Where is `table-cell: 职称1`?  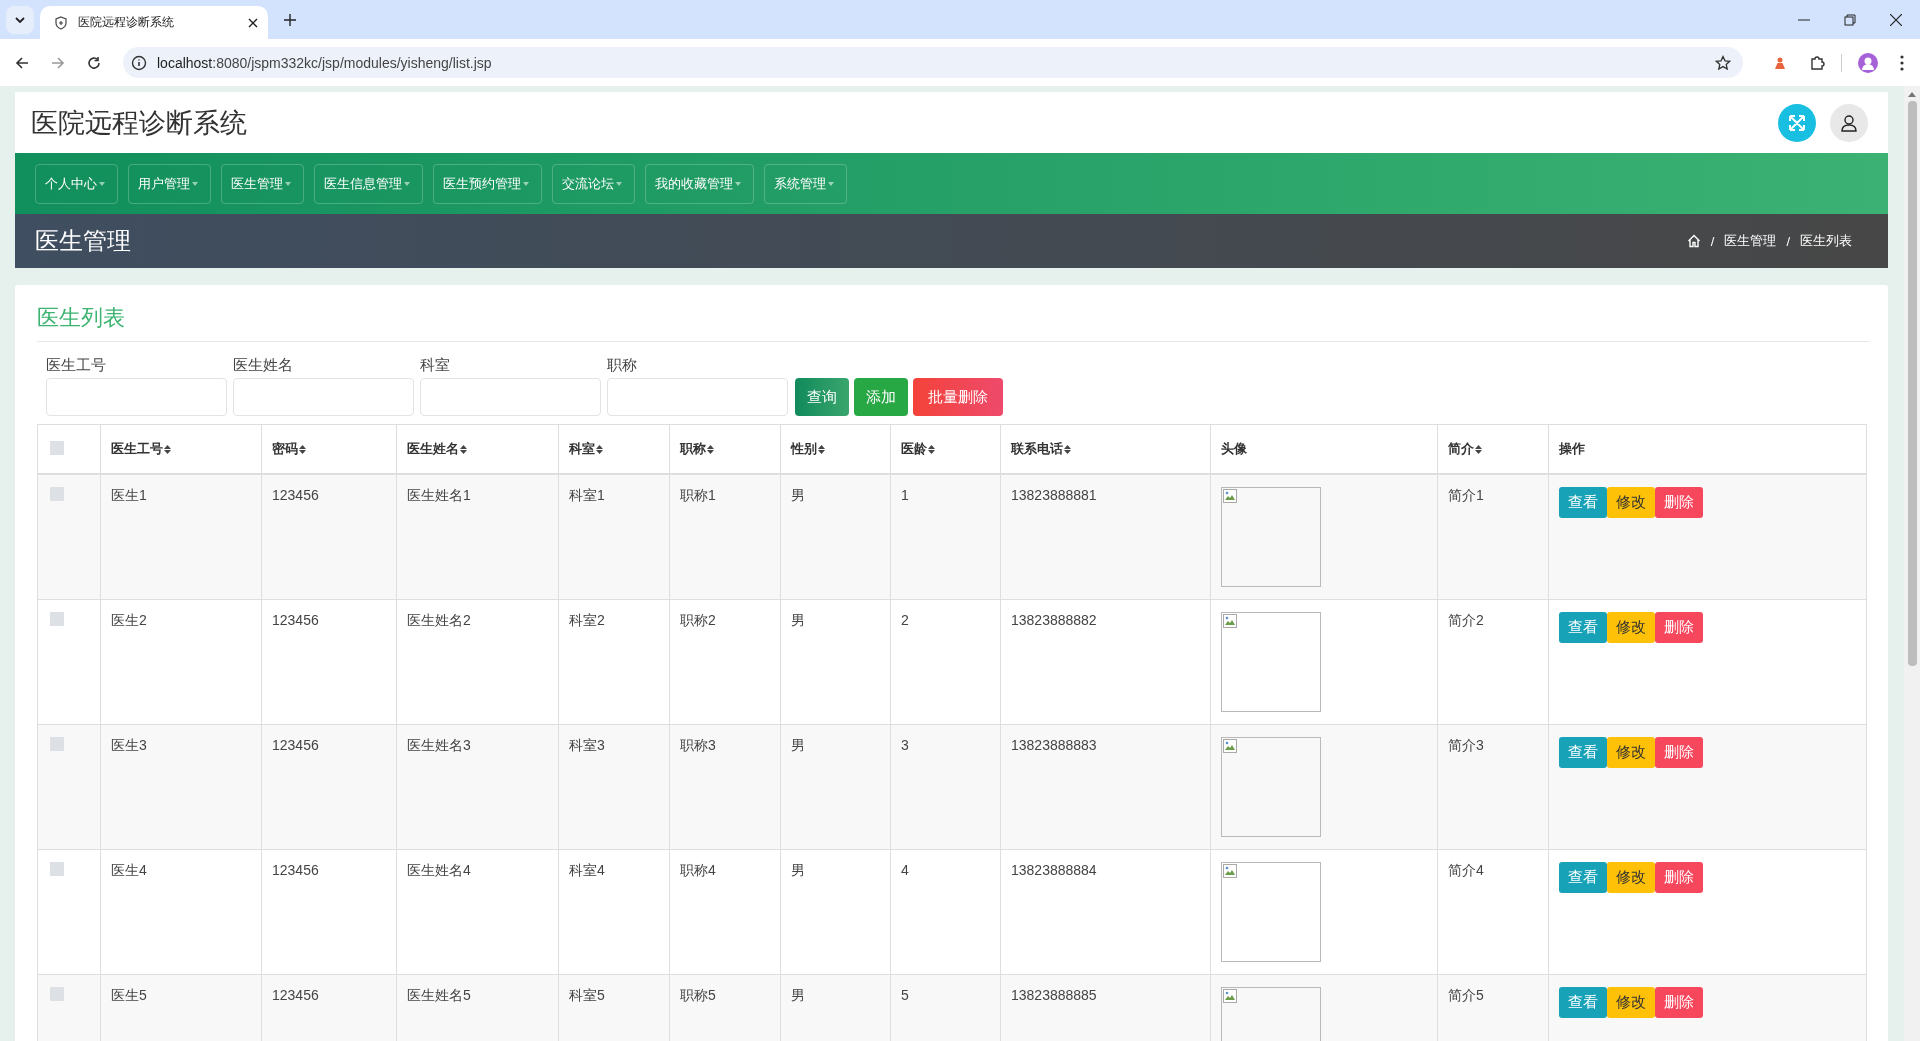
table-cell: 职称1 is located at coordinates (698, 495).